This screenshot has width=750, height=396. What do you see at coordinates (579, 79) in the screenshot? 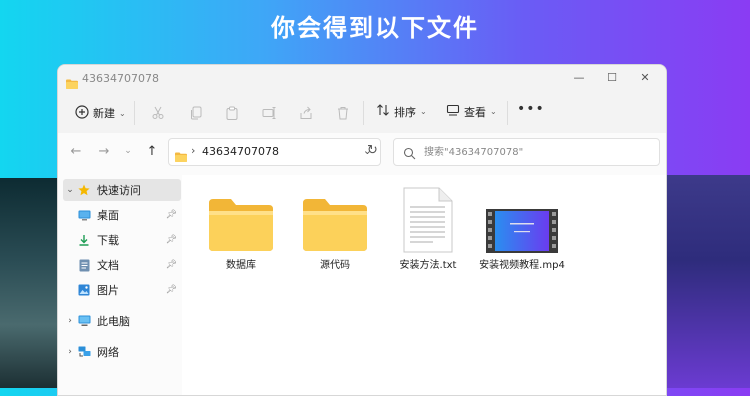
I see `minimize-button: —` at bounding box center [579, 79].